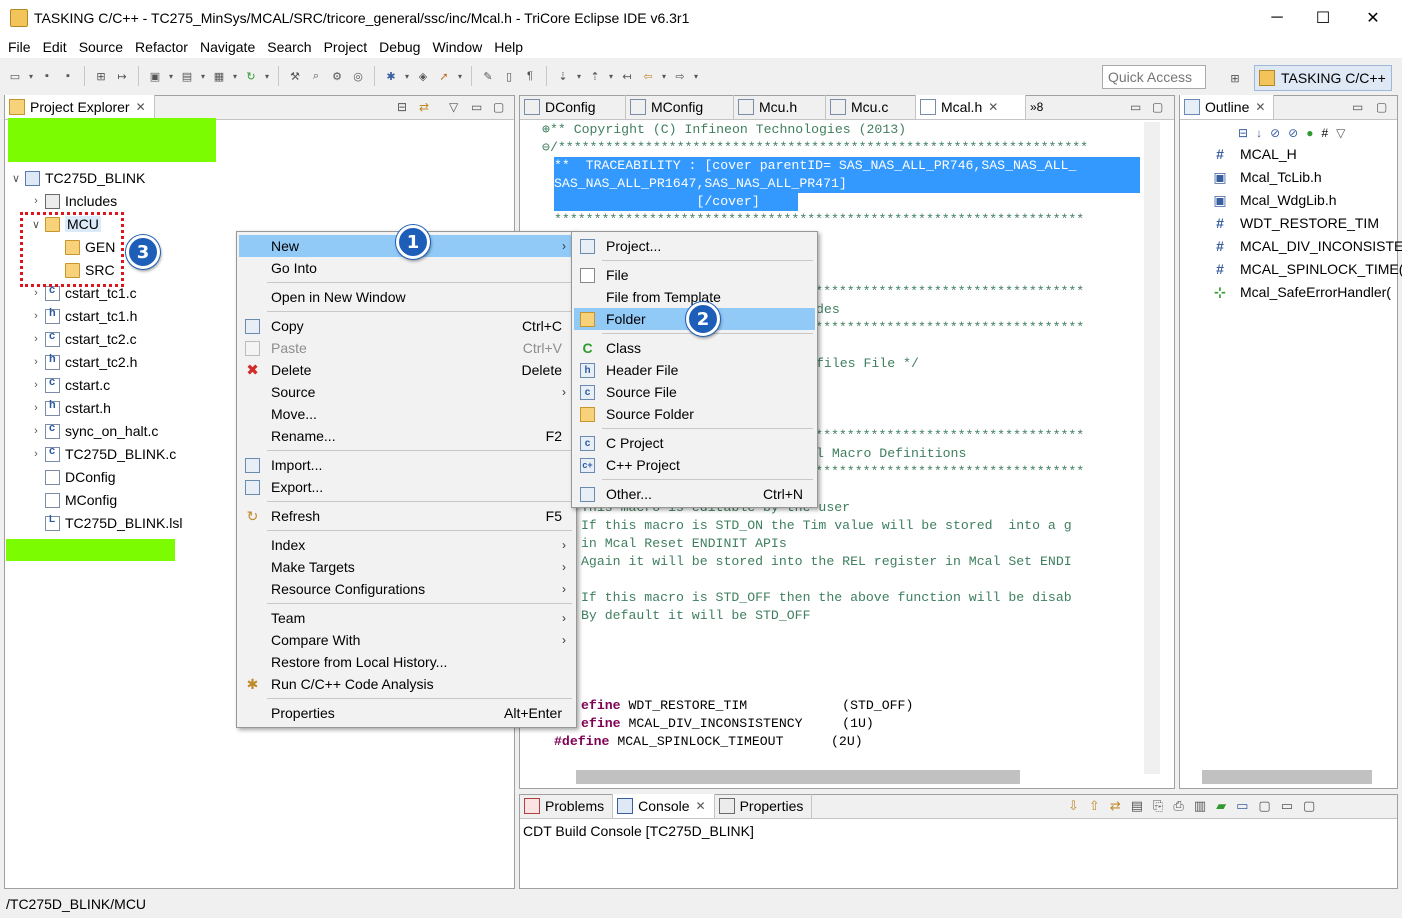 The image size is (1402, 918). What do you see at coordinates (227, 47) in the screenshot?
I see `menu-navigate: Navigate` at bounding box center [227, 47].